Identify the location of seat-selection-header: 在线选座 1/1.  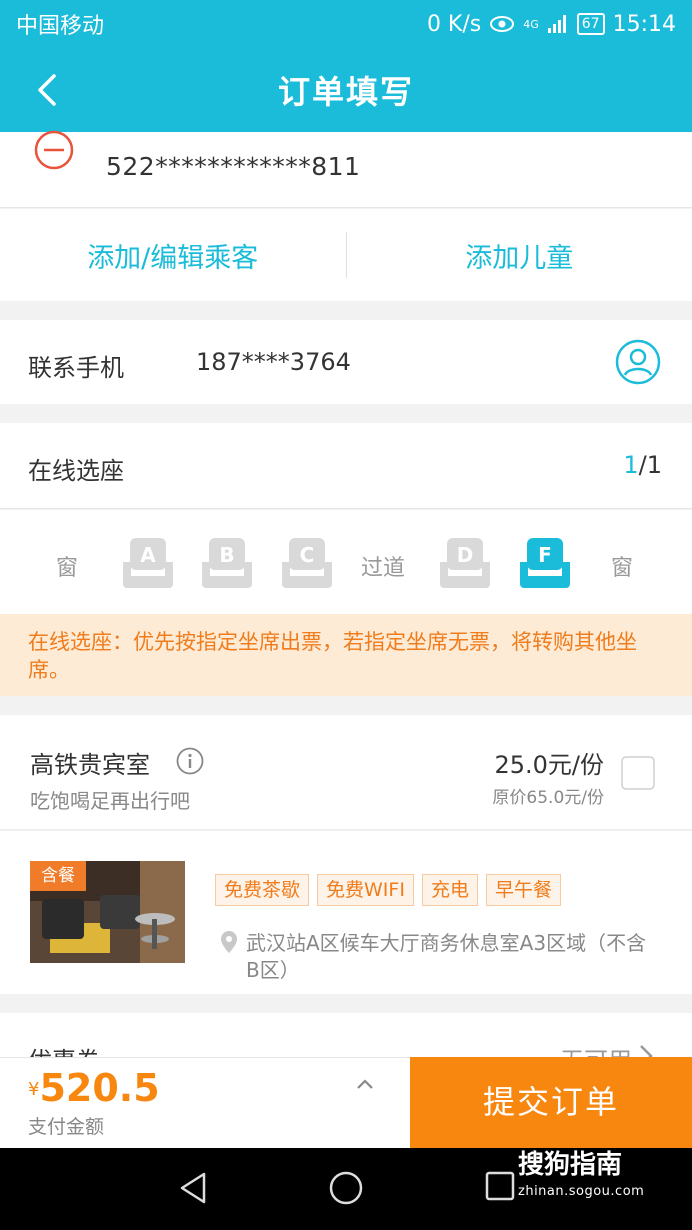
(346, 466).